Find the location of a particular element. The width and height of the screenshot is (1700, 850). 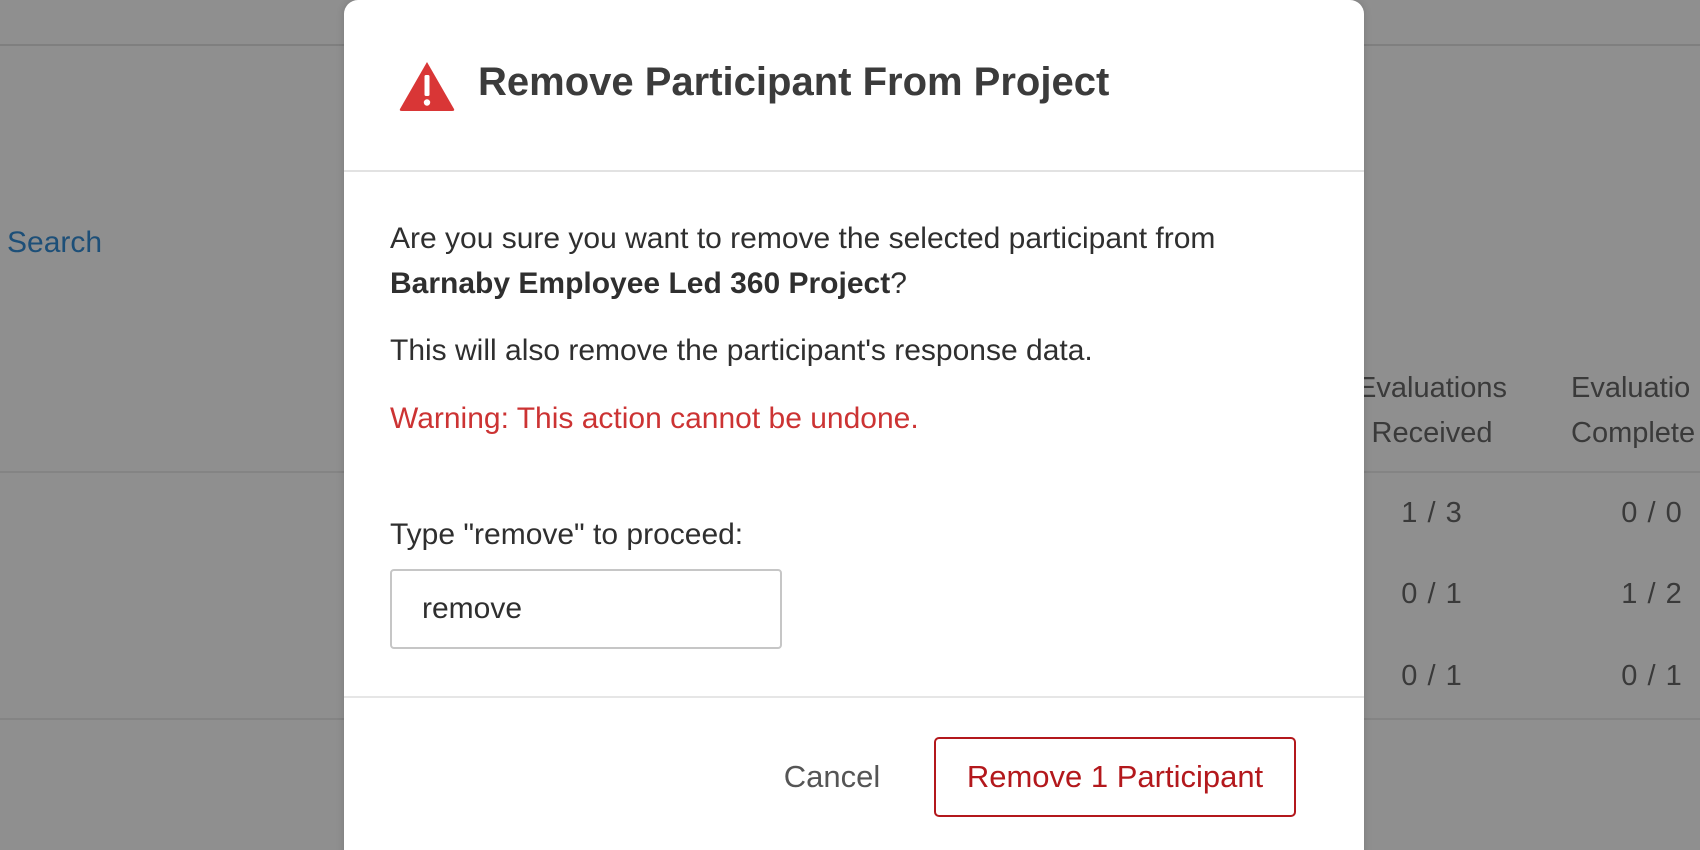

remove-participant-button: Remove 1 Participant is located at coordinates (1115, 777).